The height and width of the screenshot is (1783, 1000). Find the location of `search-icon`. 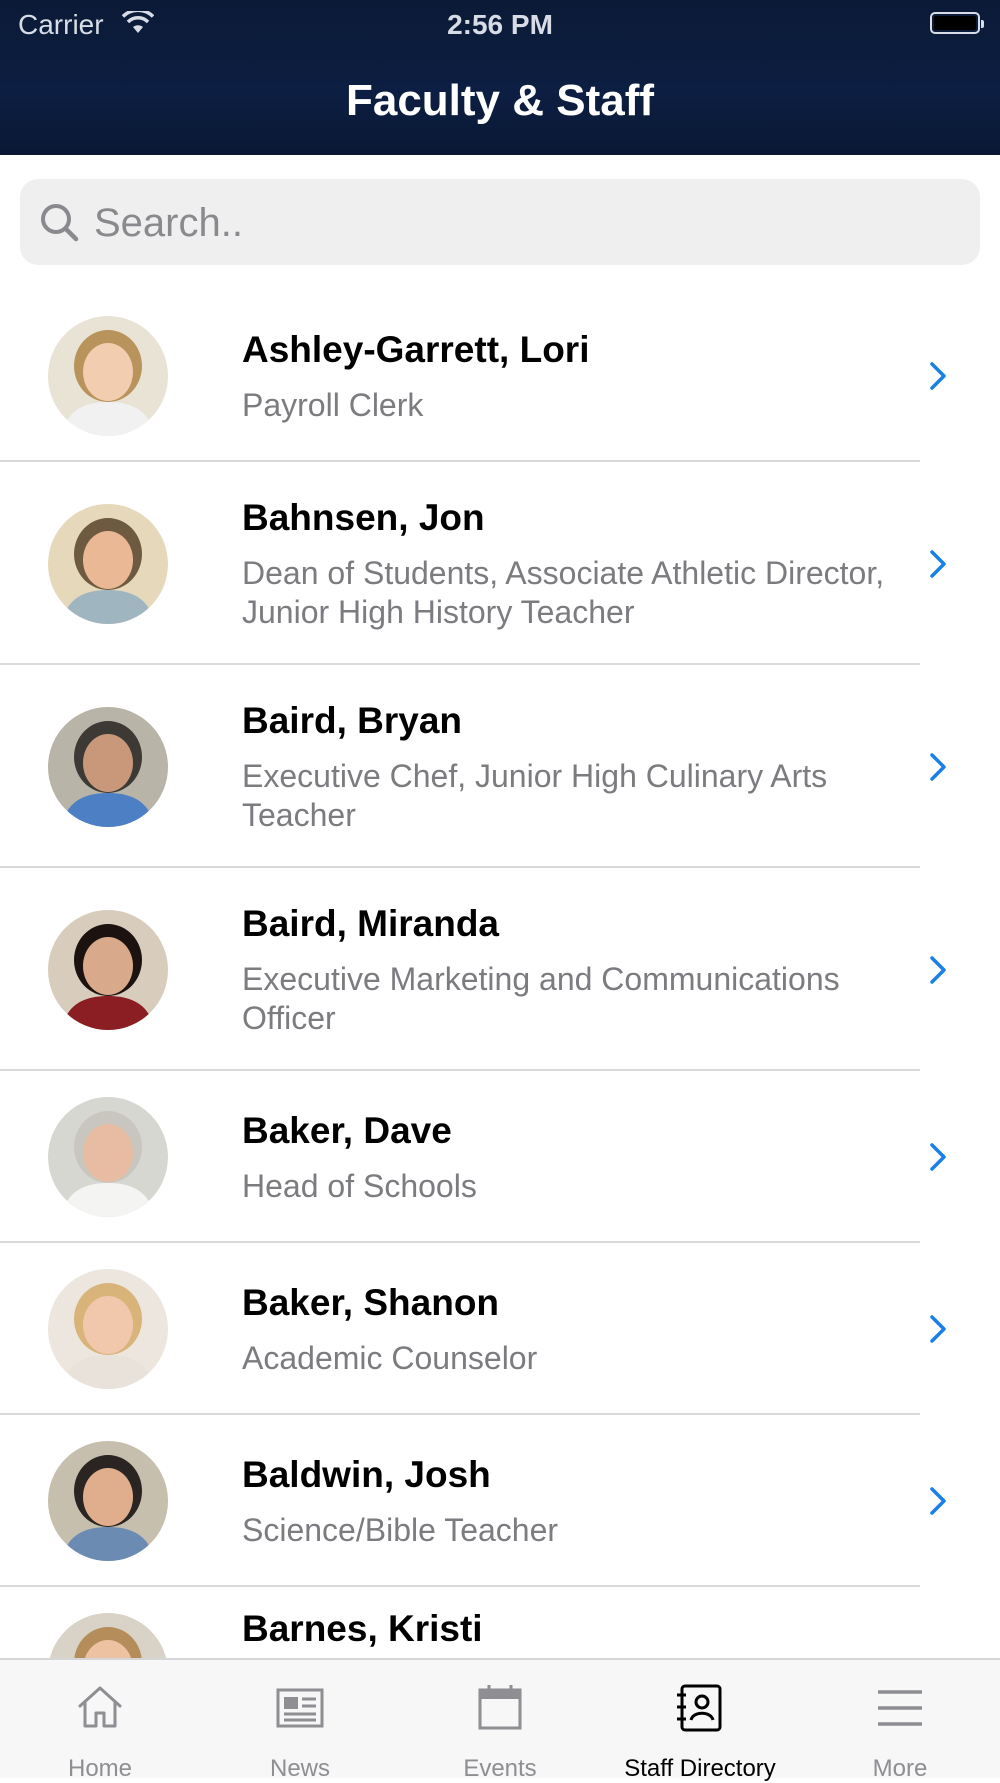

search-icon is located at coordinates (60, 223).